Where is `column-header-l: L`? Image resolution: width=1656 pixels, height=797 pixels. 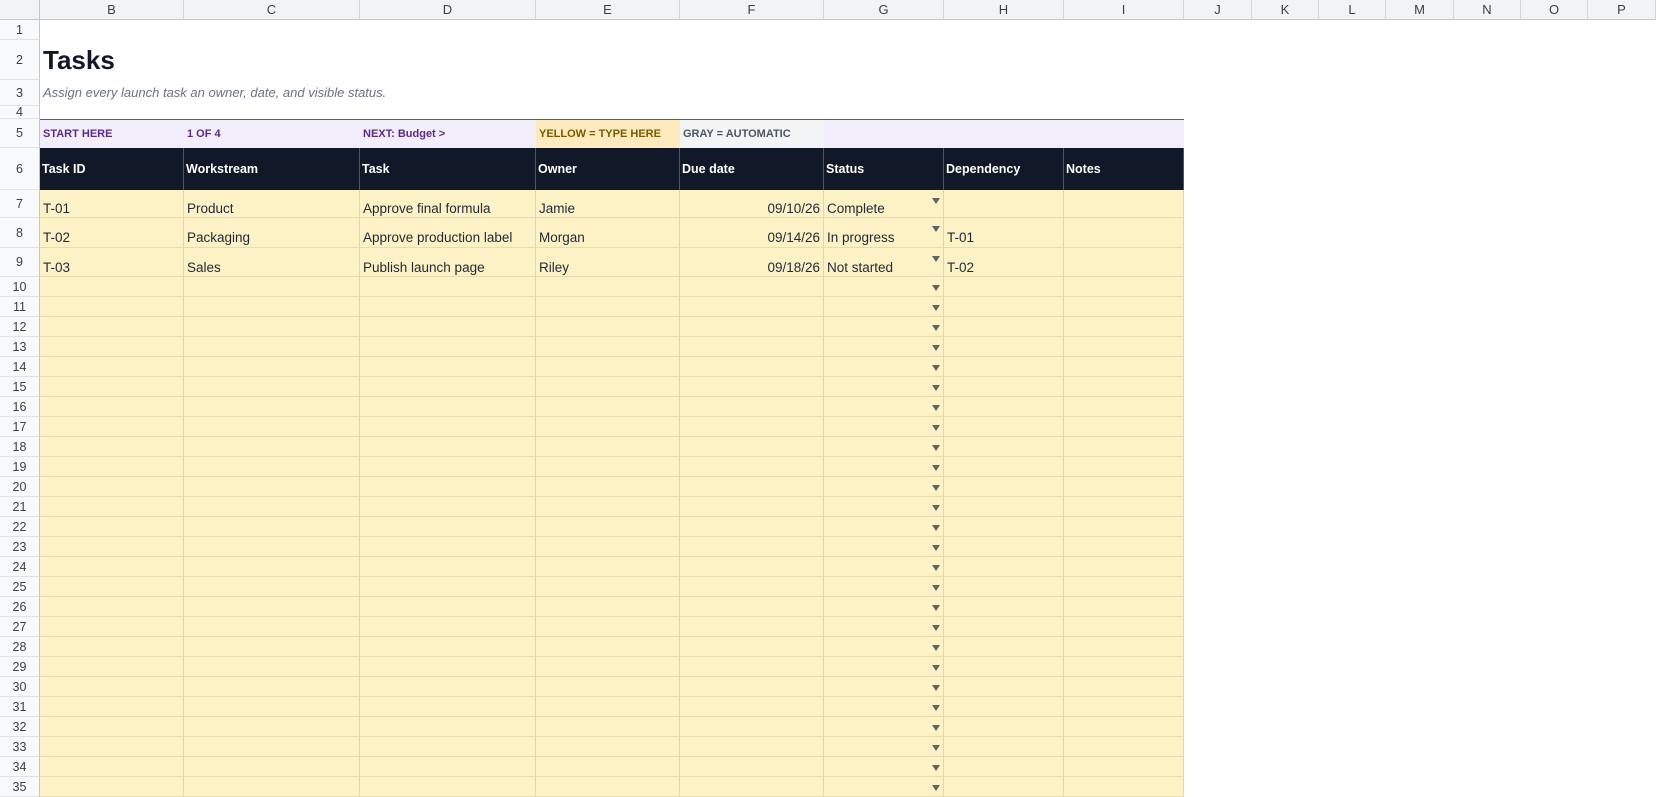
column-header-l: L is located at coordinates (1352, 10).